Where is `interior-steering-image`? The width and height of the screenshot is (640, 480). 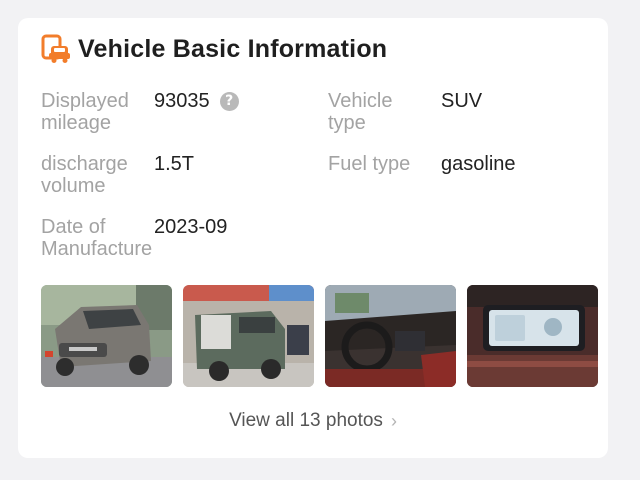
interior-steering-image is located at coordinates (390, 336).